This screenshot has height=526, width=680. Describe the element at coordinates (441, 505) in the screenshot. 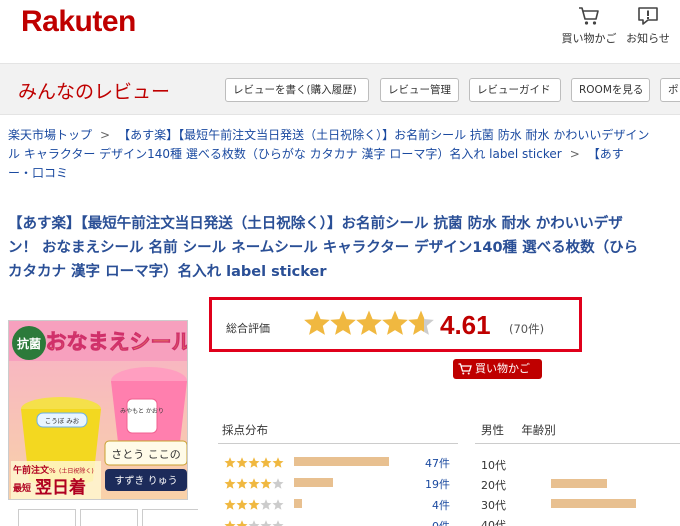

I see `score-count: 4件` at that location.